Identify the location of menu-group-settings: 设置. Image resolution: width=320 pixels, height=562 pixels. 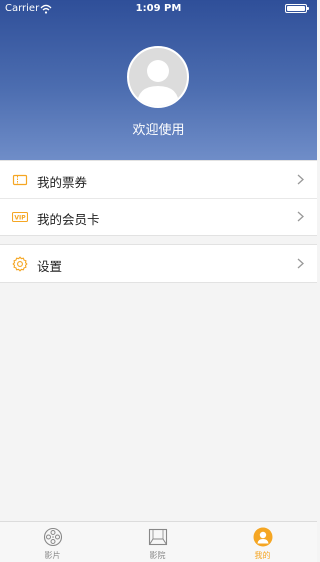
(158, 263).